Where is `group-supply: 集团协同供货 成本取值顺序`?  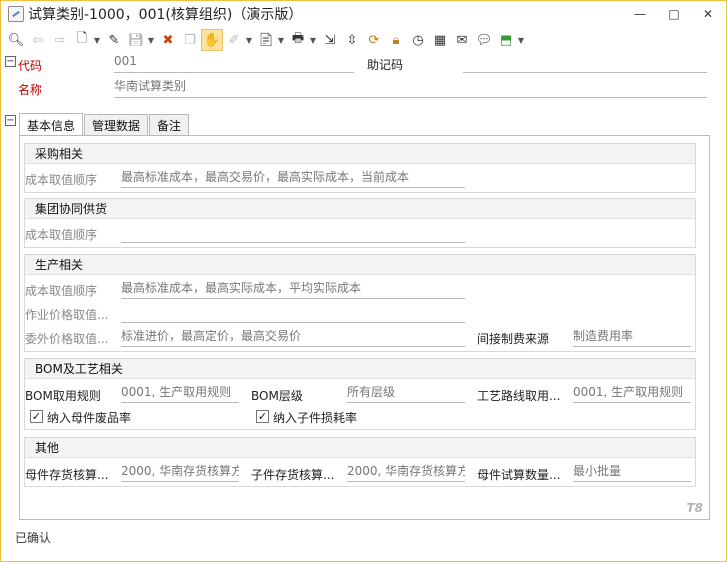 group-supply: 集团协同供货 成本取值顺序 is located at coordinates (360, 223).